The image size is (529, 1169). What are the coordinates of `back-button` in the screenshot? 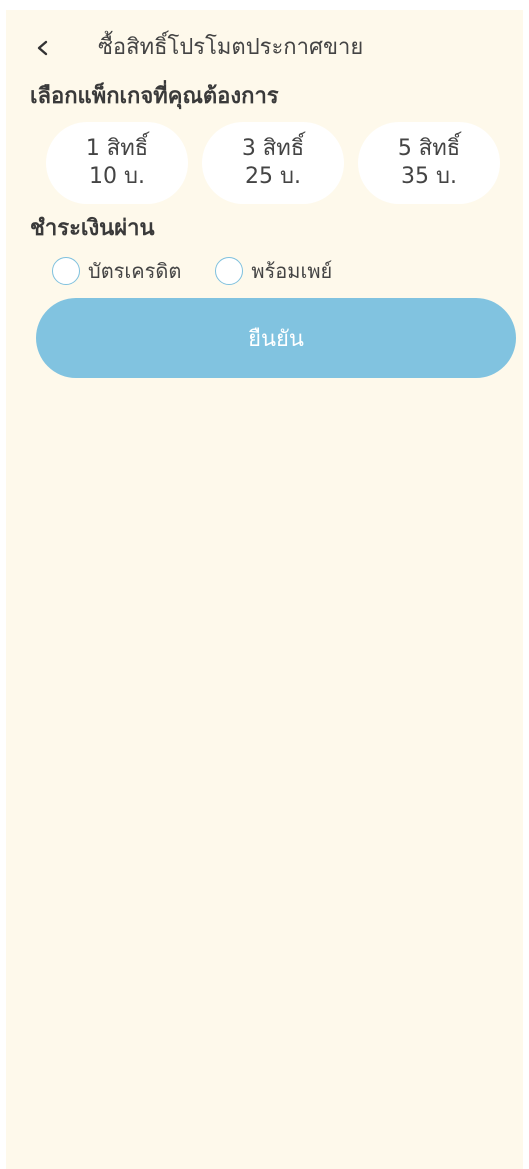 It's located at (42, 48).